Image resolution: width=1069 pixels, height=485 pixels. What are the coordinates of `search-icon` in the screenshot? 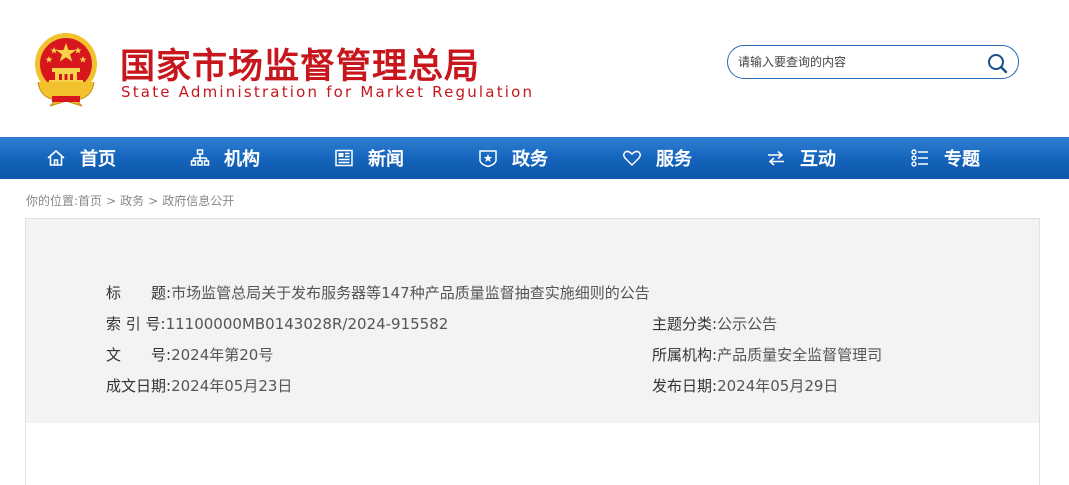 It's located at (997, 63).